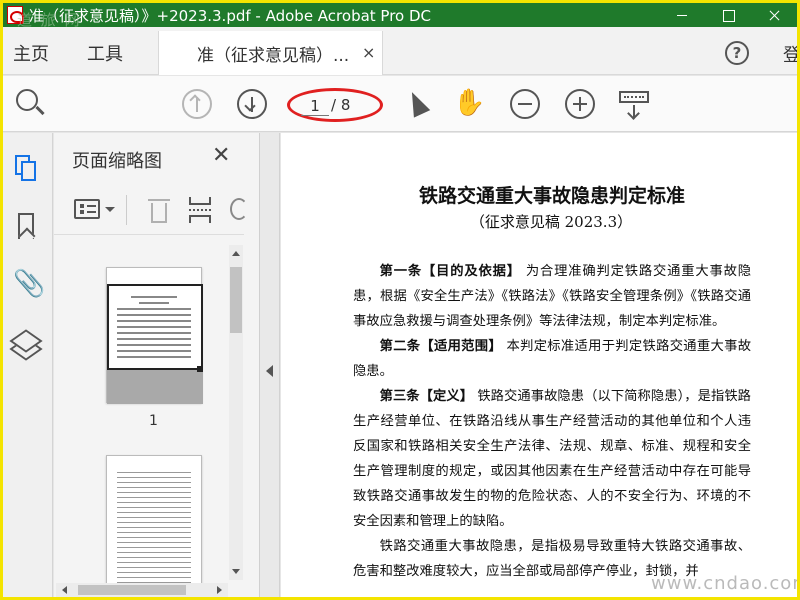 The width and height of the screenshot is (800, 600). I want to click on help-icon: ?, so click(737, 53).